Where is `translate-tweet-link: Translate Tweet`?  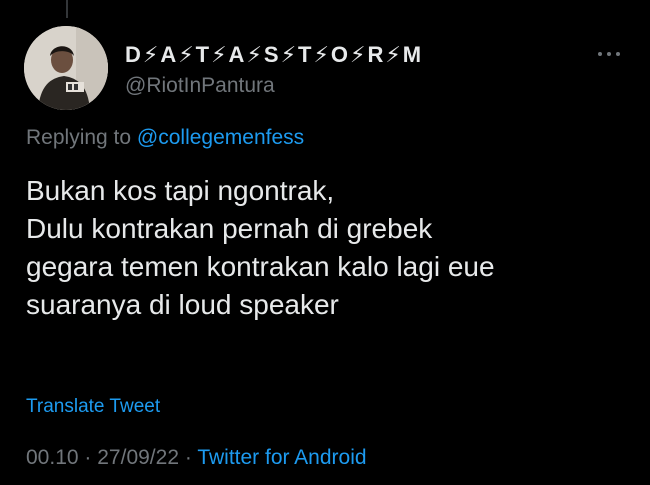
translate-tweet-link: Translate Tweet is located at coordinates (93, 407).